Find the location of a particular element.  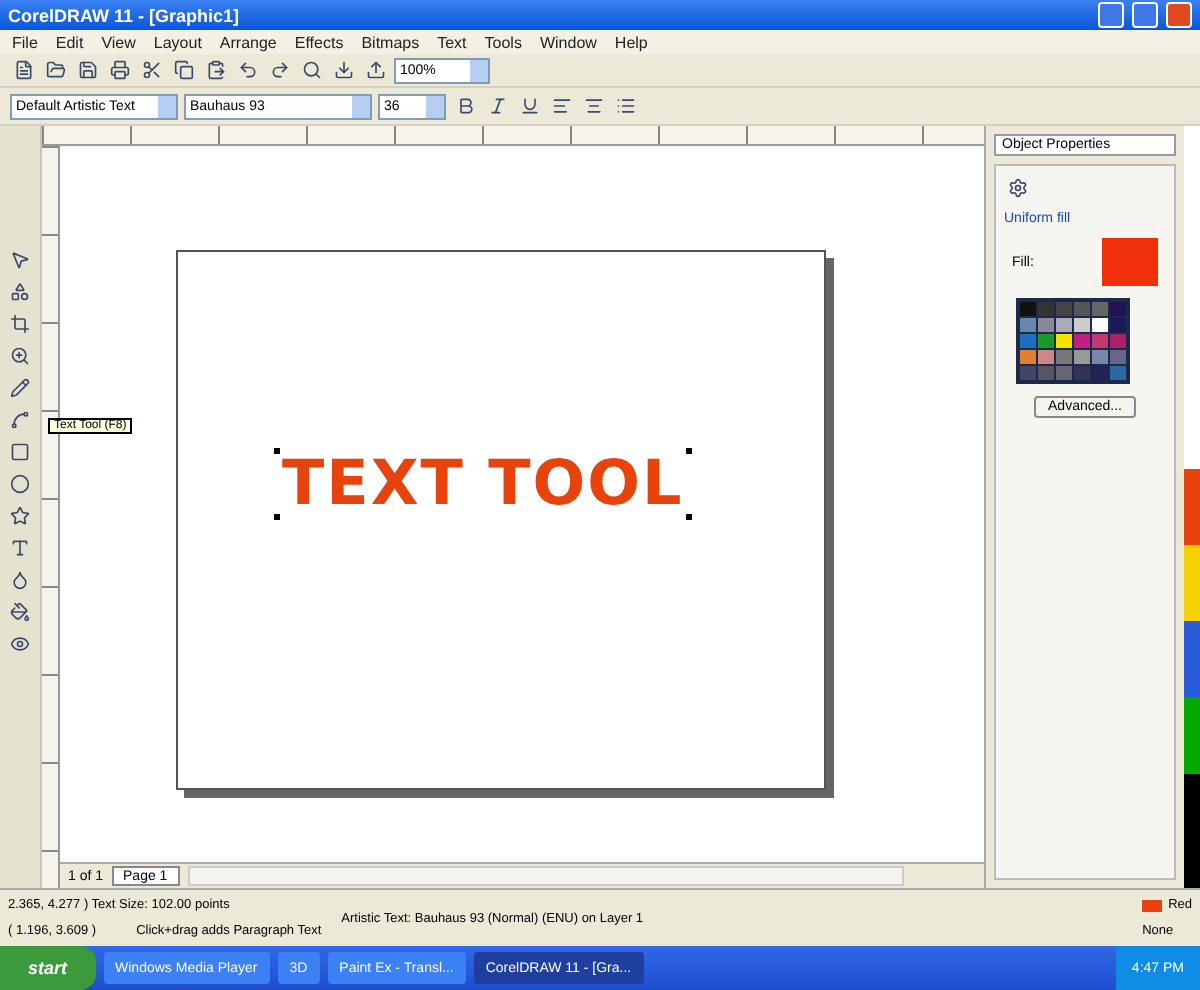

window-title: CorelDRAW 11 - [Graphic1] is located at coordinates (124, 15).